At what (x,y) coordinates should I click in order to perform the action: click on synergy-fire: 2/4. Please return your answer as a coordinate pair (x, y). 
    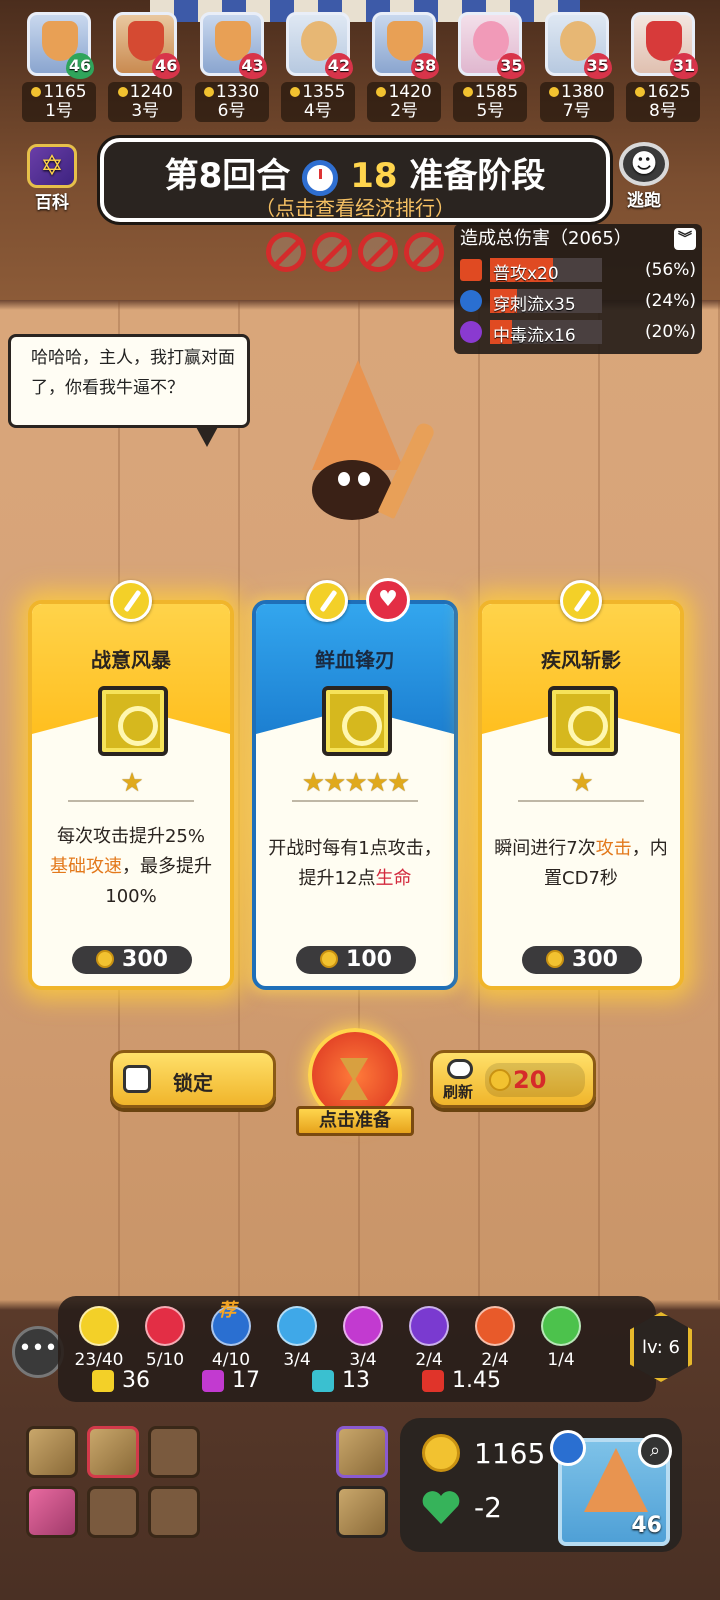
    Looking at the image, I should click on (495, 1338).